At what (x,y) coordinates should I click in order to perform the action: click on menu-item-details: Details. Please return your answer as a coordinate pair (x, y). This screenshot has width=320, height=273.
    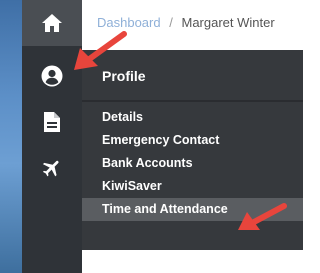
    Looking at the image, I should click on (192, 117).